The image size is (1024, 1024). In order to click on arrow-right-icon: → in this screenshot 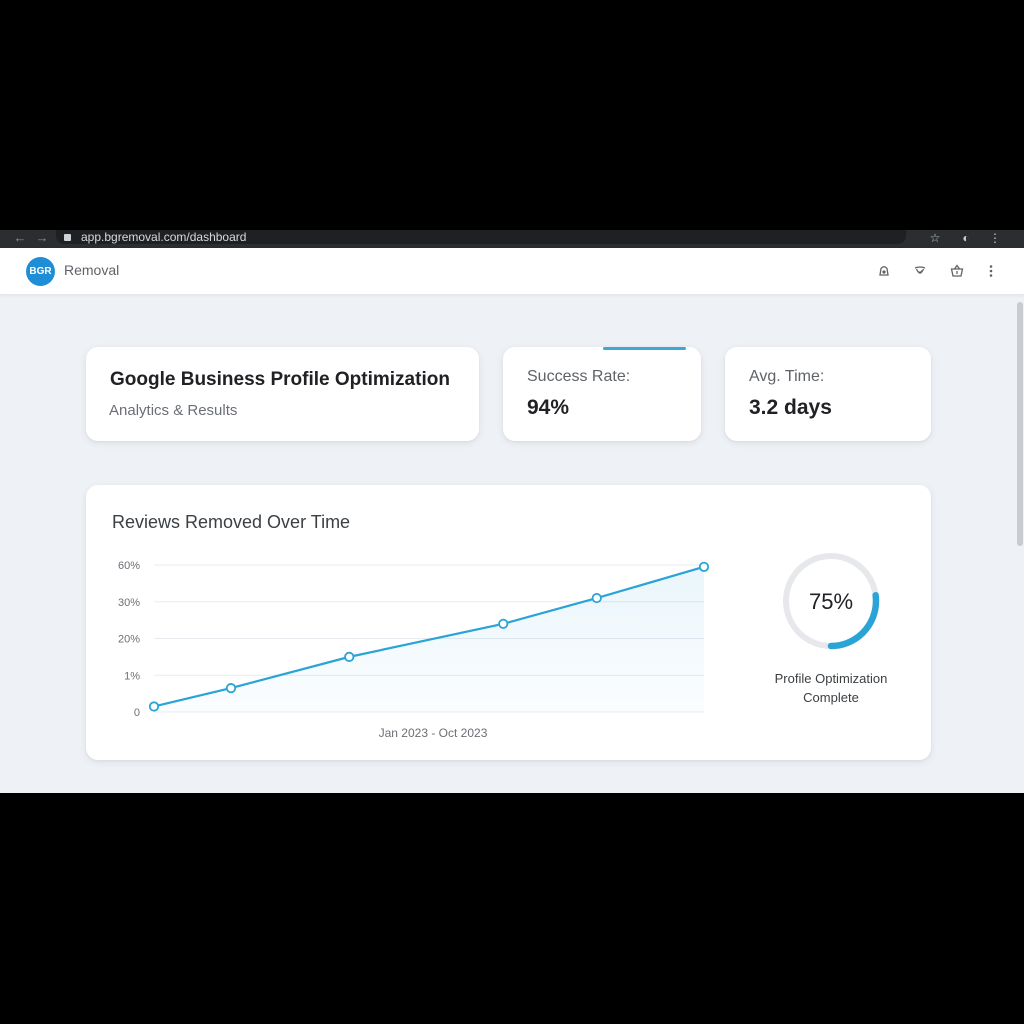, I will do `click(42, 238)`.